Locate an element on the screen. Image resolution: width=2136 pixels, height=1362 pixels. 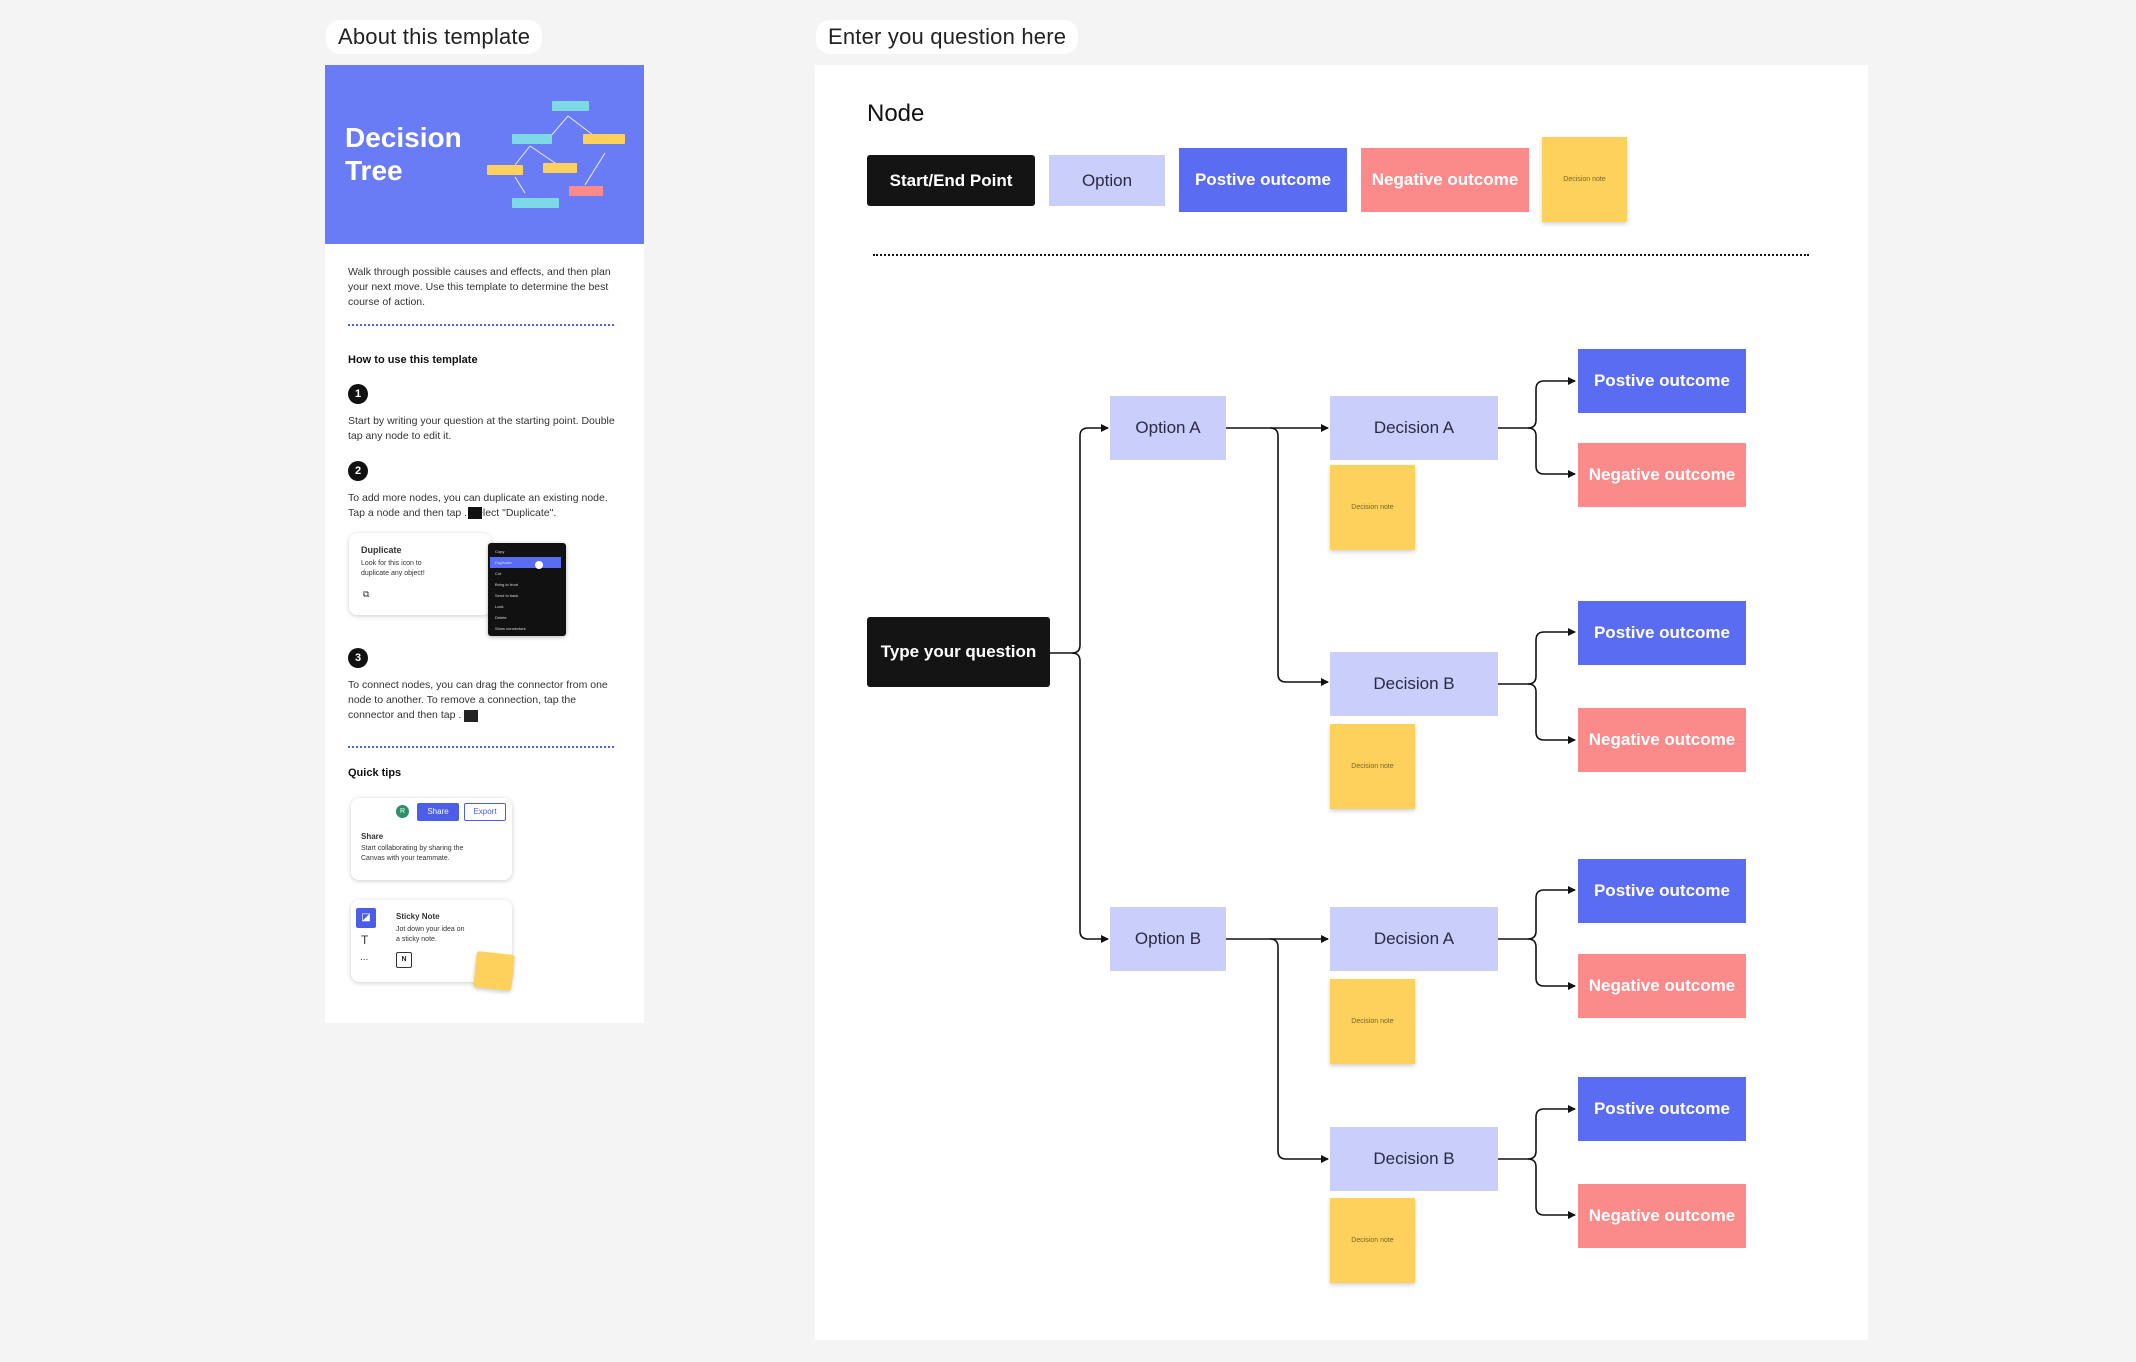
root-question-node: Type your question is located at coordinates (958, 652).